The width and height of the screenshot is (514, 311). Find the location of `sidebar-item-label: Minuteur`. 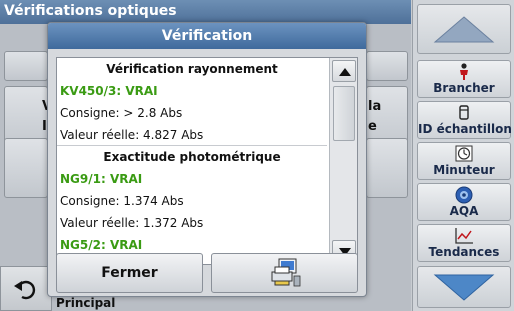

sidebar-item-label: Minuteur is located at coordinates (464, 170).